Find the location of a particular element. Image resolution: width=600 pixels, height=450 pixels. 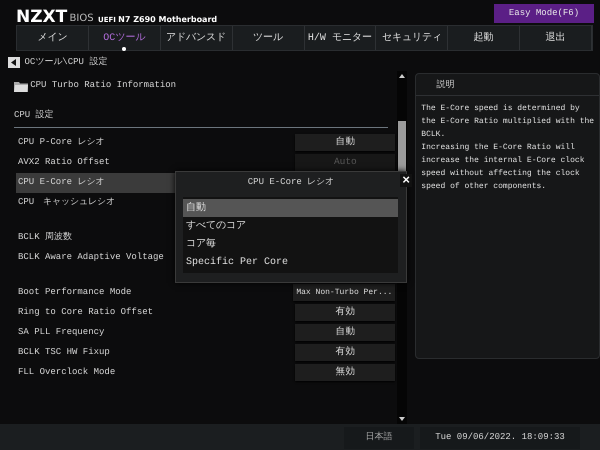

date-time: Tue 09/06/2022. 18:09:33 is located at coordinates (500, 438).